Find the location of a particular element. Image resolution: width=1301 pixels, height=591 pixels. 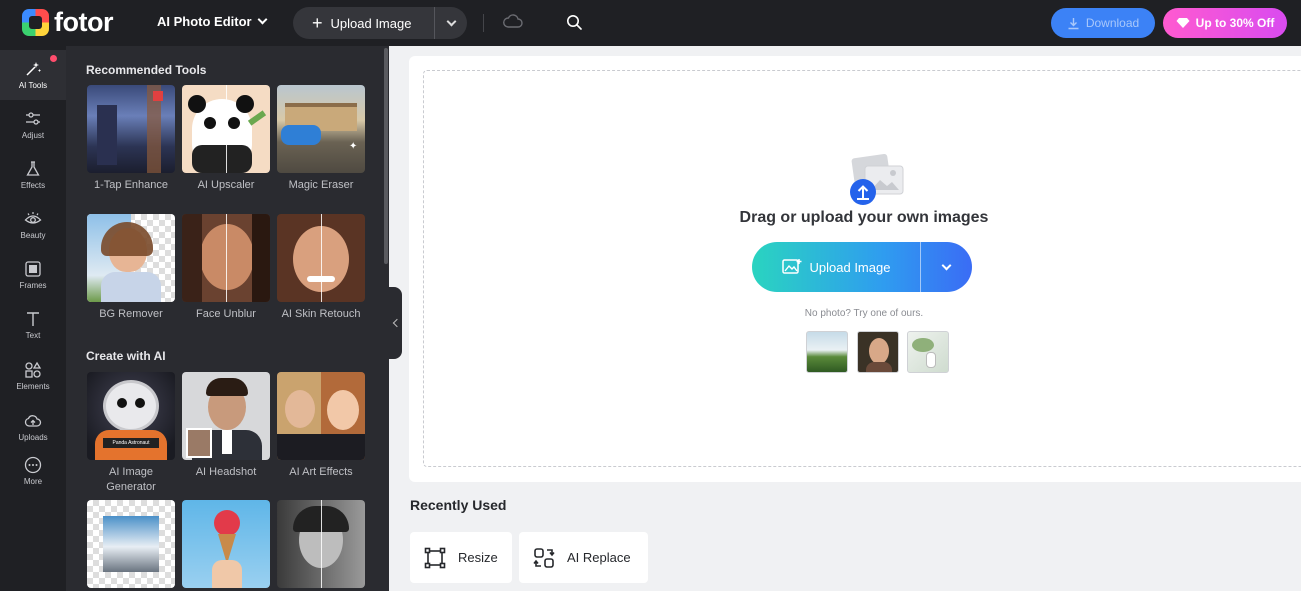

rail-item-adjust: Adjust is located at coordinates (33, 125).